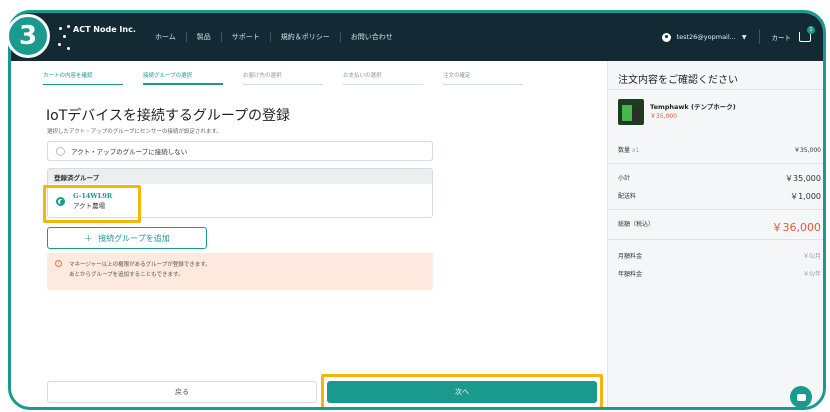  I want to click on add-group-button: ＋ 接続グループを追加, so click(127, 238).